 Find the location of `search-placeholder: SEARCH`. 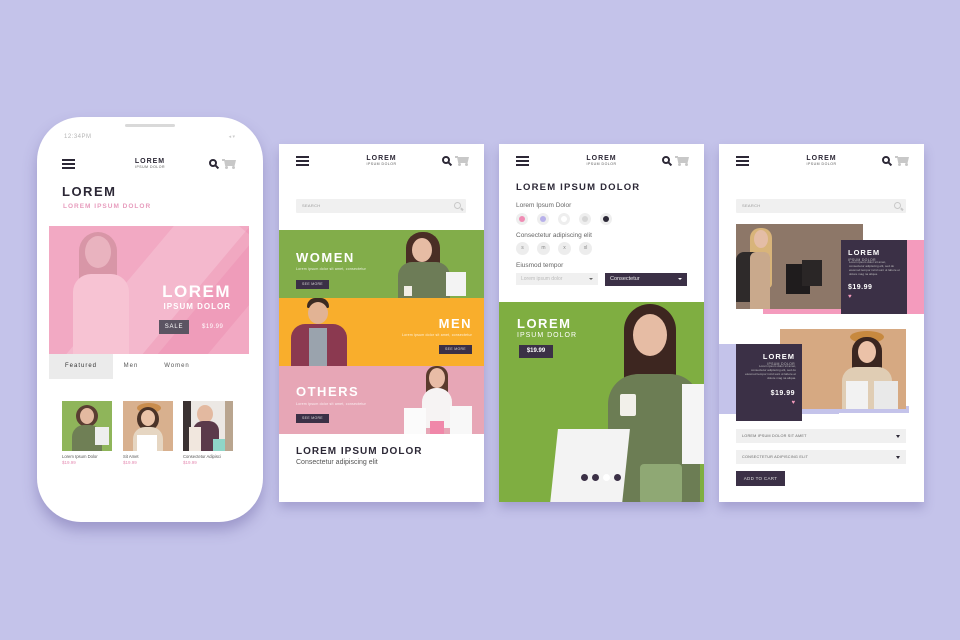

search-placeholder: SEARCH is located at coordinates (751, 205).